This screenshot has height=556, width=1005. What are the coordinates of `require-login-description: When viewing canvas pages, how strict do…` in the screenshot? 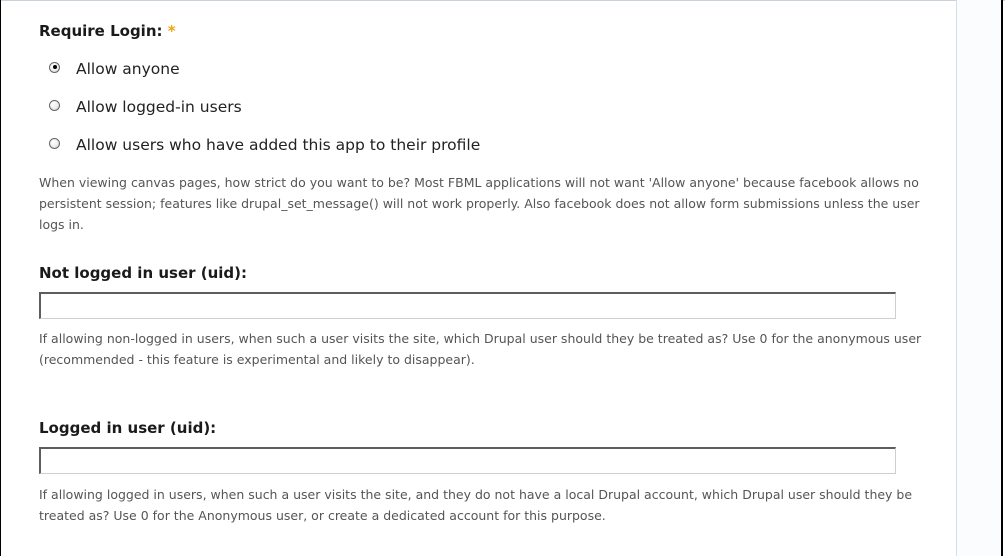 It's located at (479, 203).